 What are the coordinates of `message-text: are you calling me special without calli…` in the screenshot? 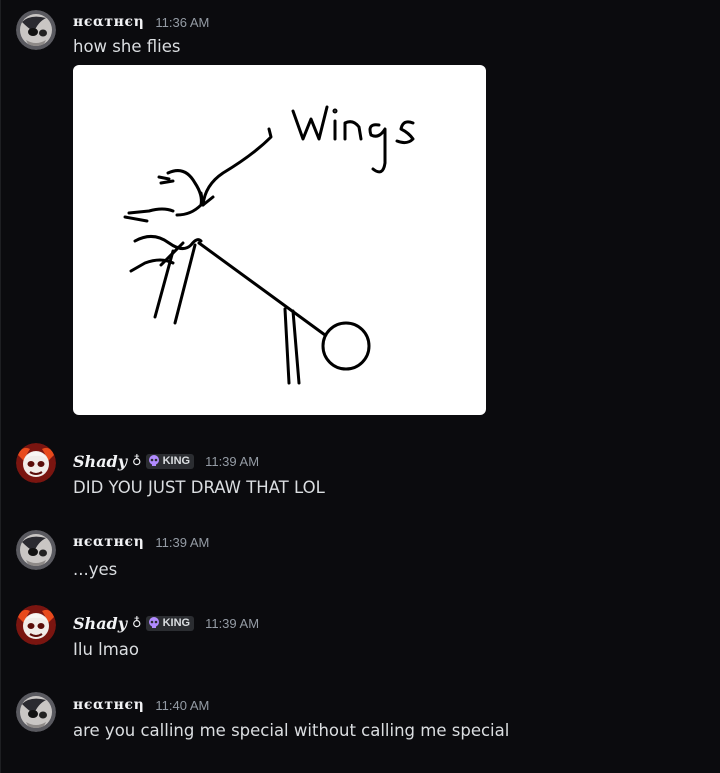 It's located at (291, 730).